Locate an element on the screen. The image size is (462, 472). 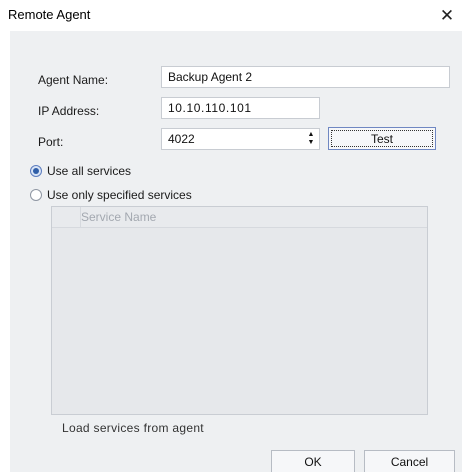
ok-button-label: OK is located at coordinates (313, 461).